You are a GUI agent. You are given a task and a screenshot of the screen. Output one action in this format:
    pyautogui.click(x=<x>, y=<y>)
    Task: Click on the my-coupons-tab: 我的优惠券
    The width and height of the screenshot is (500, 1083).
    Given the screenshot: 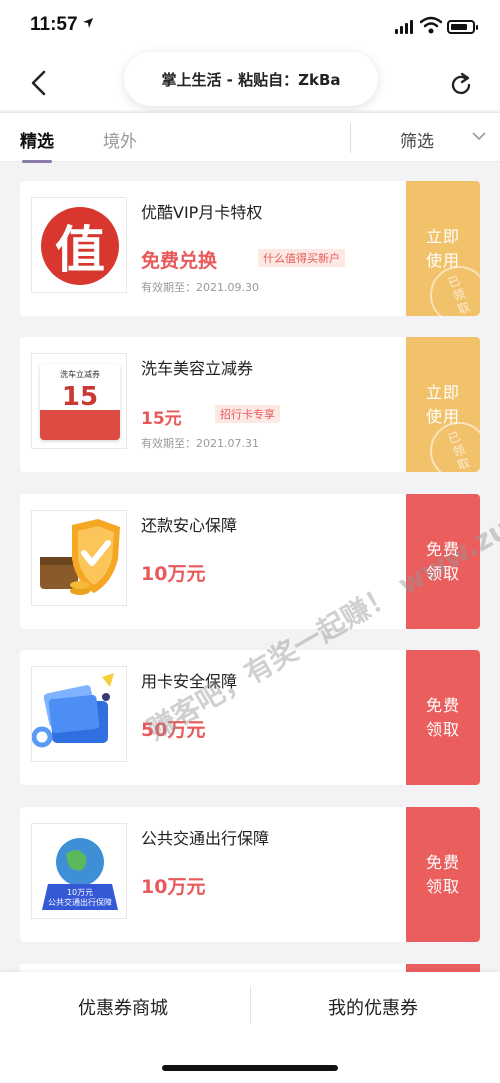 What is the action you would take?
    pyautogui.click(x=373, y=1007)
    